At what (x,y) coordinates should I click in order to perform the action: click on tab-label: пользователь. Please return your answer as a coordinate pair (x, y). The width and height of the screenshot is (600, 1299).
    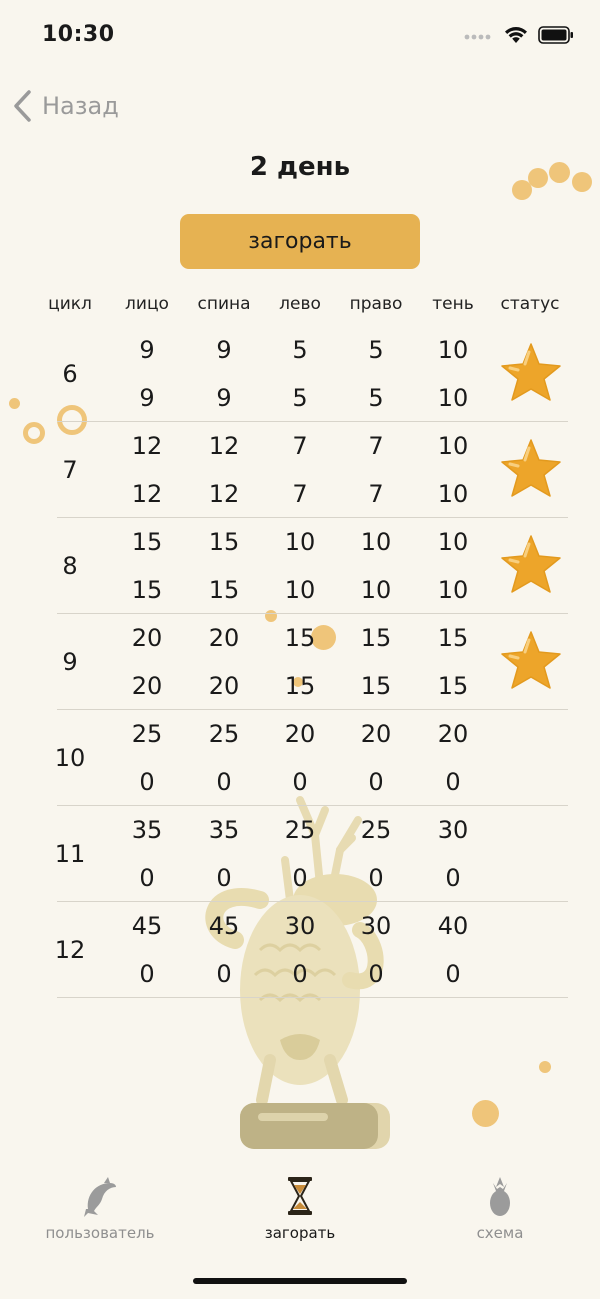
    Looking at the image, I should click on (100, 1233).